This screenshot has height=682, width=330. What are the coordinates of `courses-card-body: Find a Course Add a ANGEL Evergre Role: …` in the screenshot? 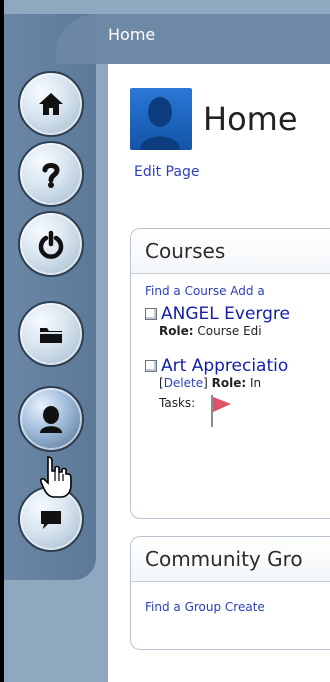 It's located at (230, 350).